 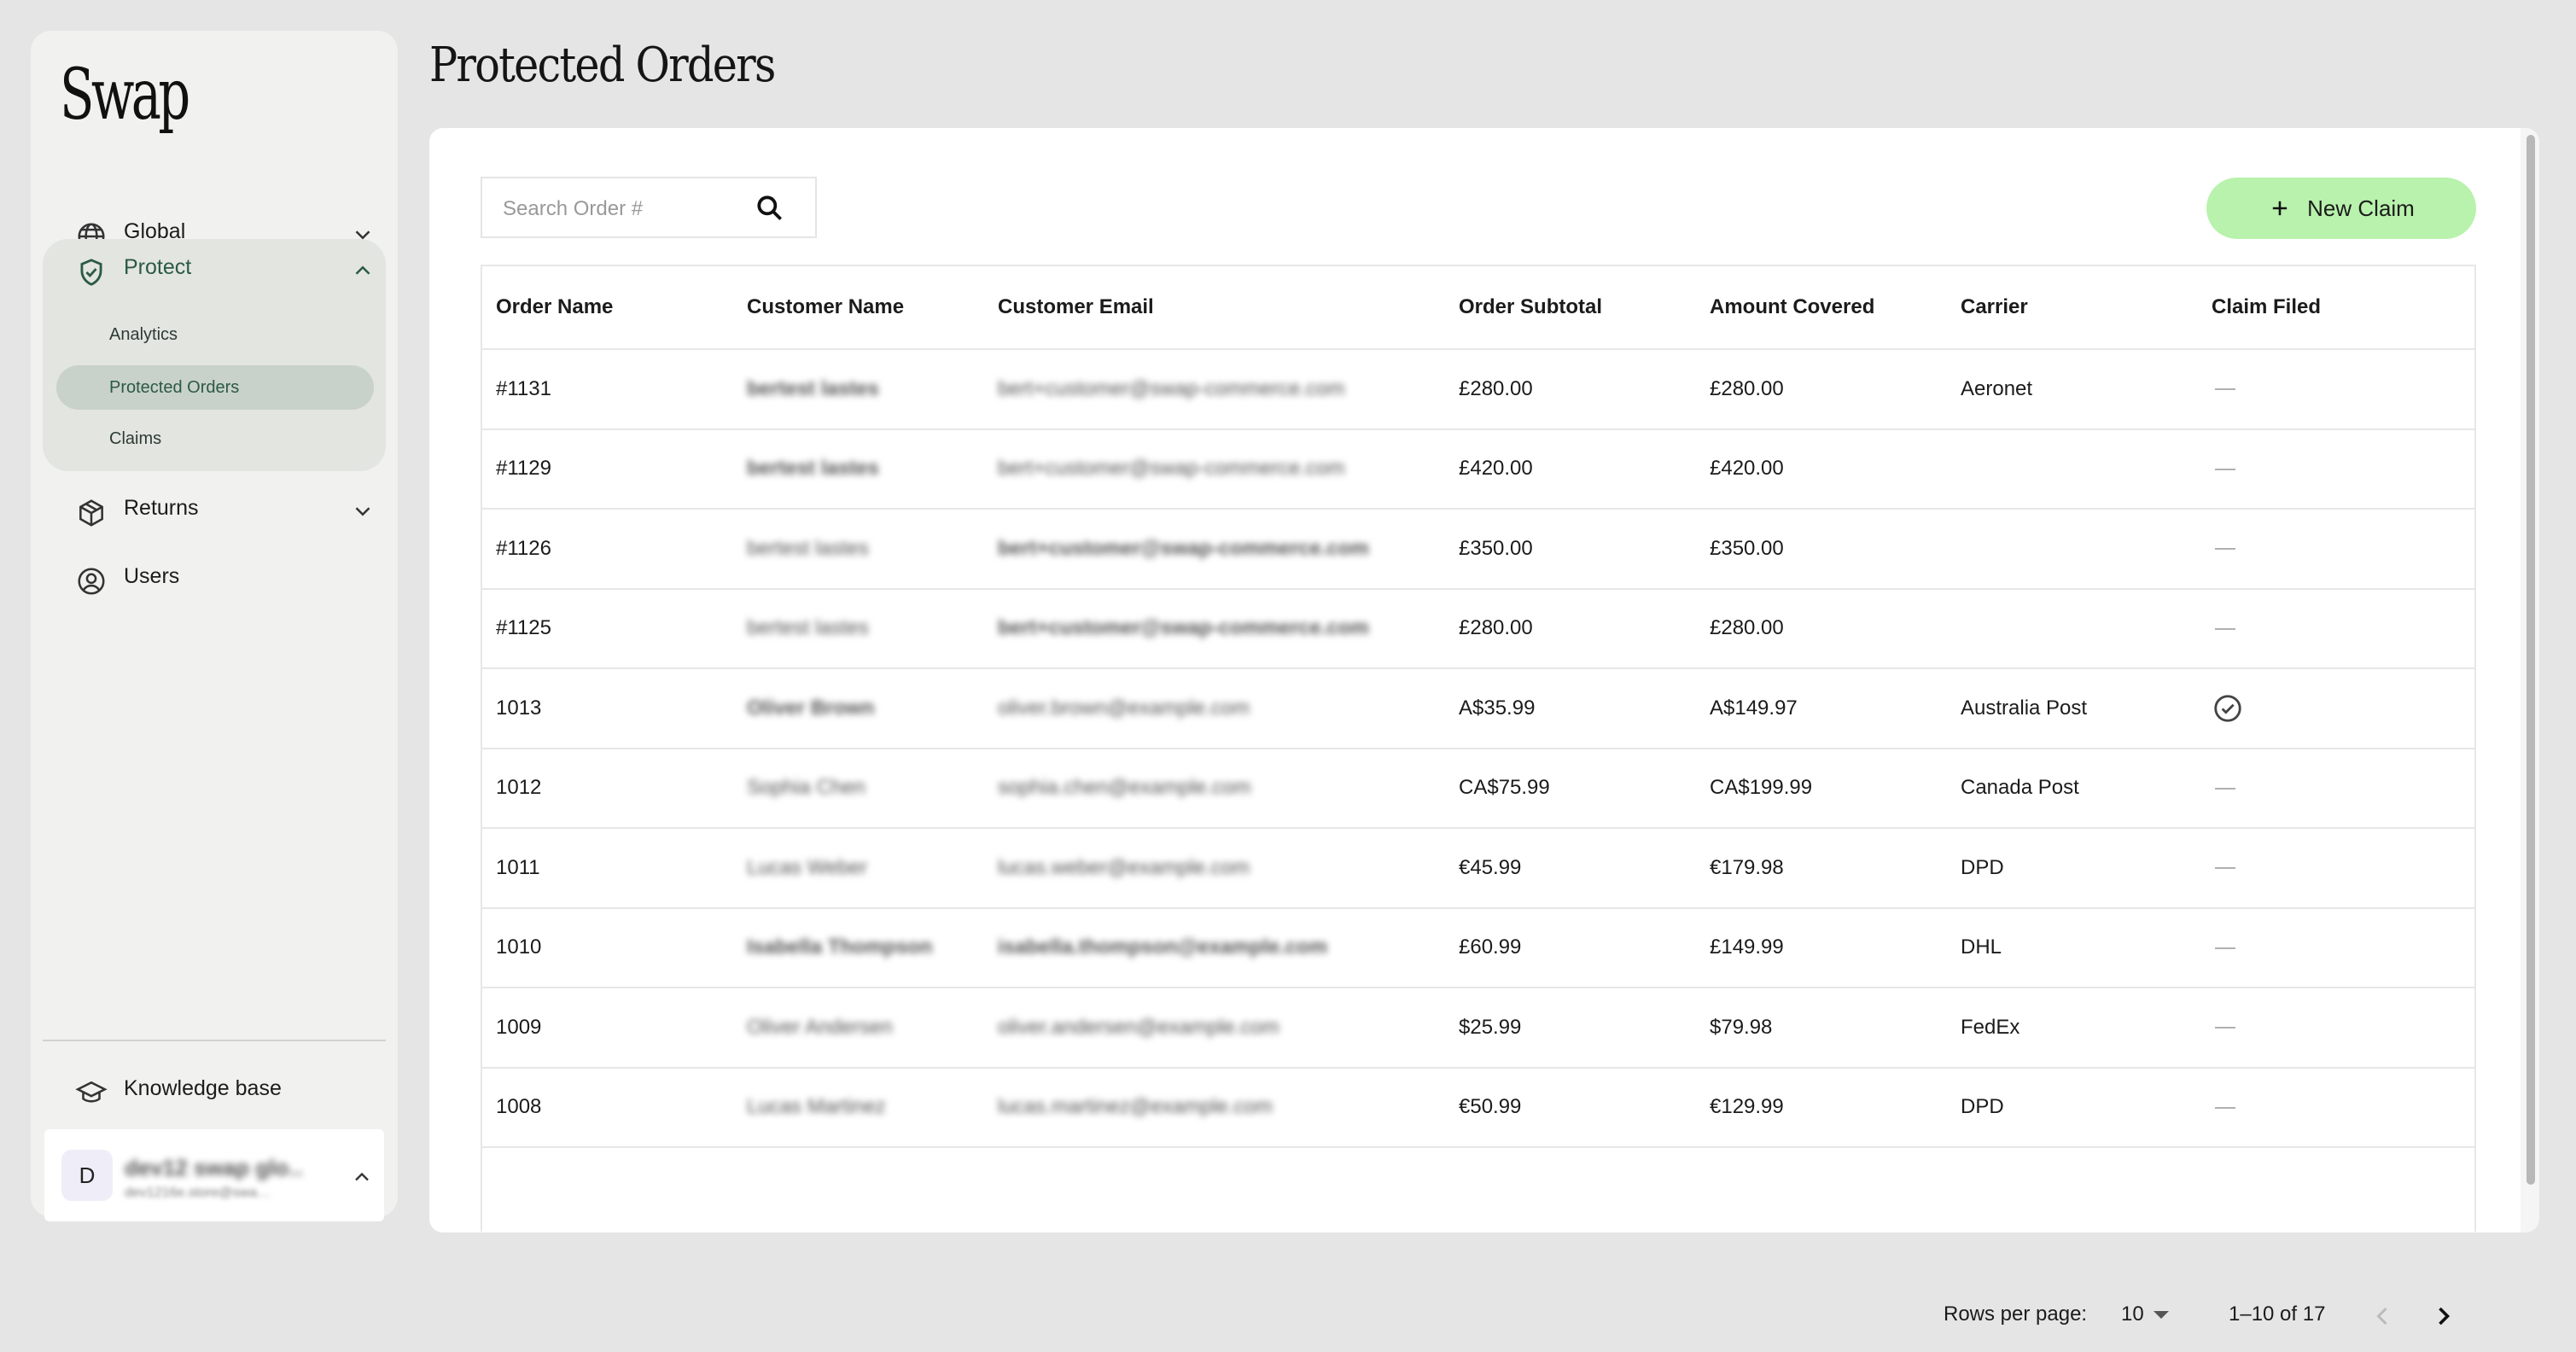 What do you see at coordinates (2341, 208) in the screenshot?
I see `new-claim-button: New Claim` at bounding box center [2341, 208].